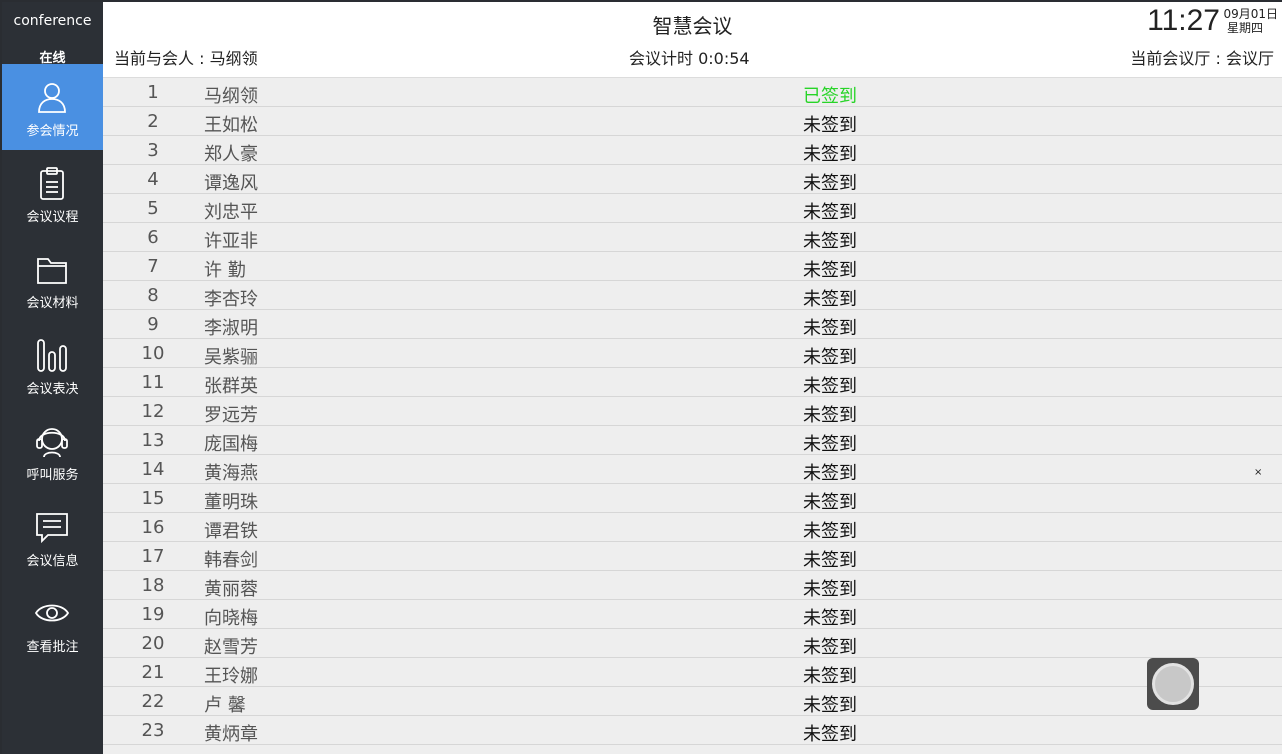 The width and height of the screenshot is (1282, 754). Describe the element at coordinates (52, 561) in the screenshot. I see `nav-label: 会议信息` at that location.